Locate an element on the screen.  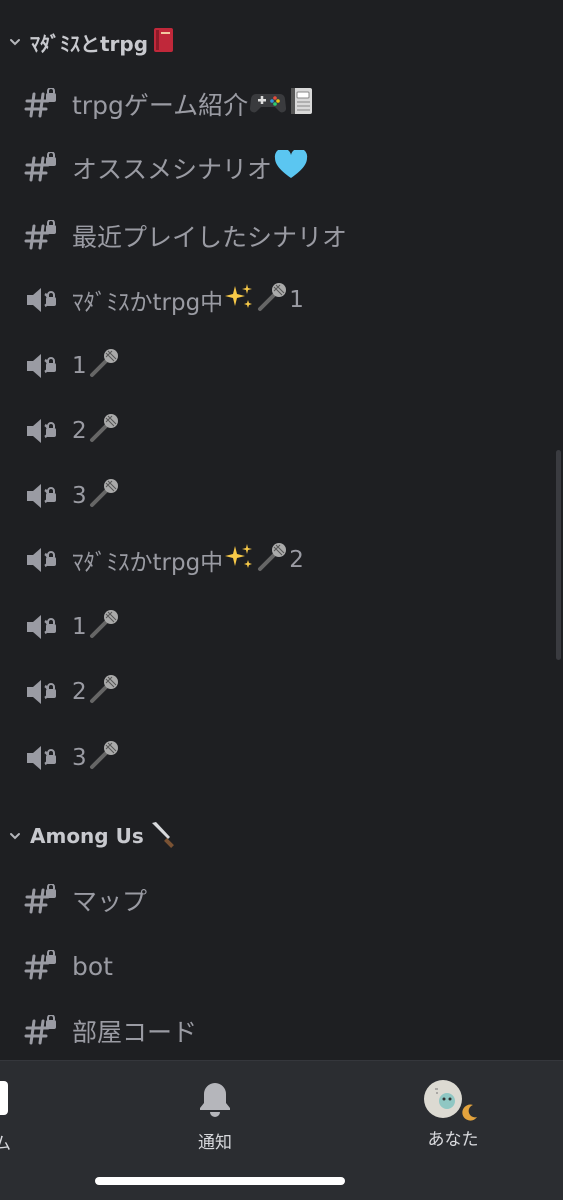
category-among-us: Among Us is located at coordinates (89, 836).